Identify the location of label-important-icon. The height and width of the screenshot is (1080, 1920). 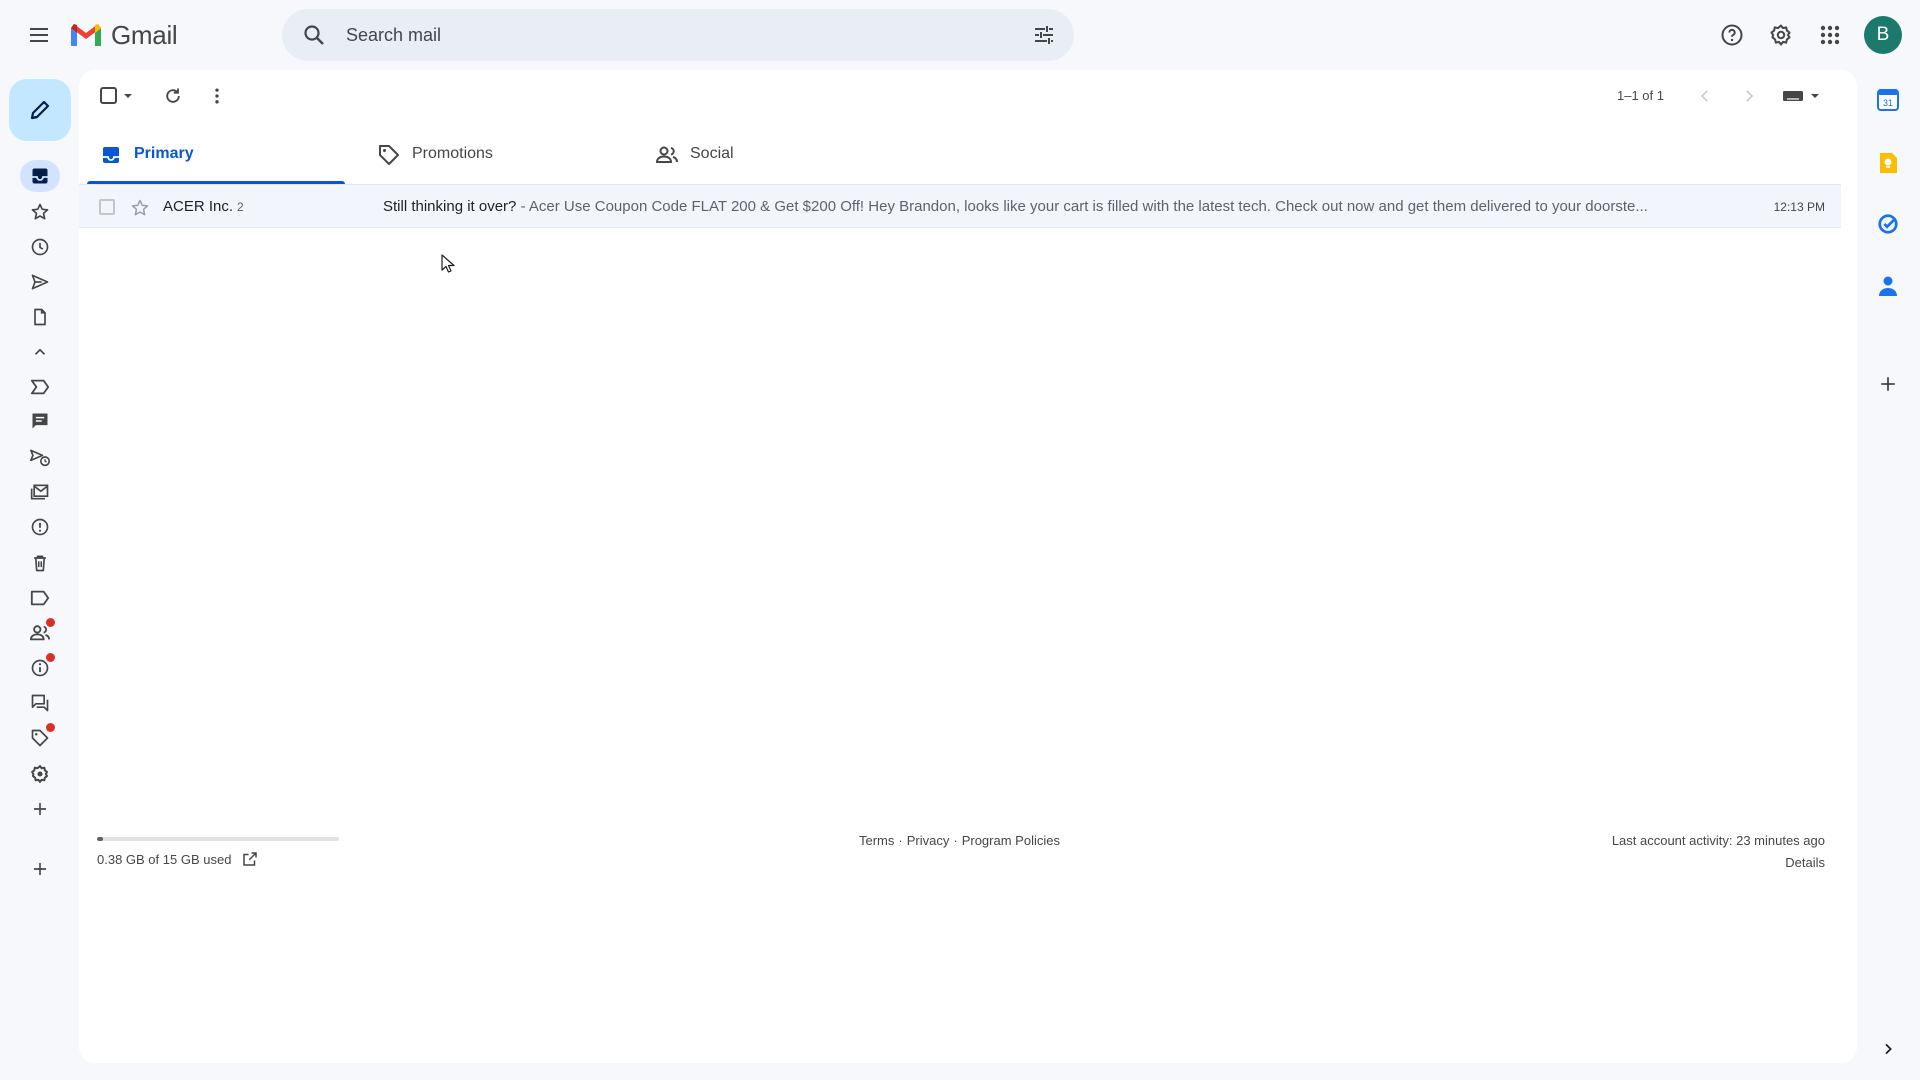
(40, 387).